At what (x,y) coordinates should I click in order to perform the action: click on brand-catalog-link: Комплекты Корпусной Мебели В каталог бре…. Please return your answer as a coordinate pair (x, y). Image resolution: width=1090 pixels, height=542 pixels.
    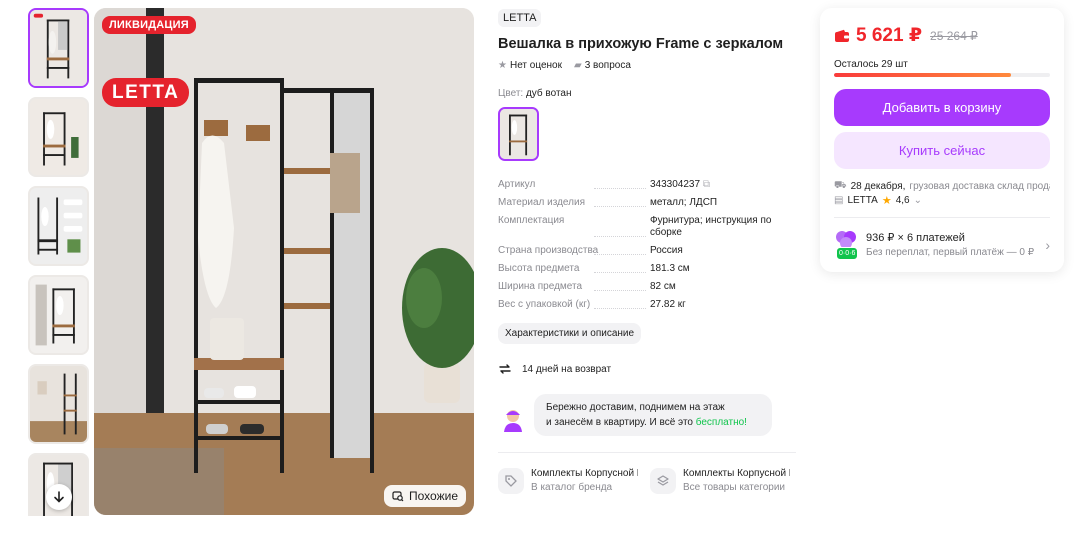
    Looking at the image, I should click on (568, 481).